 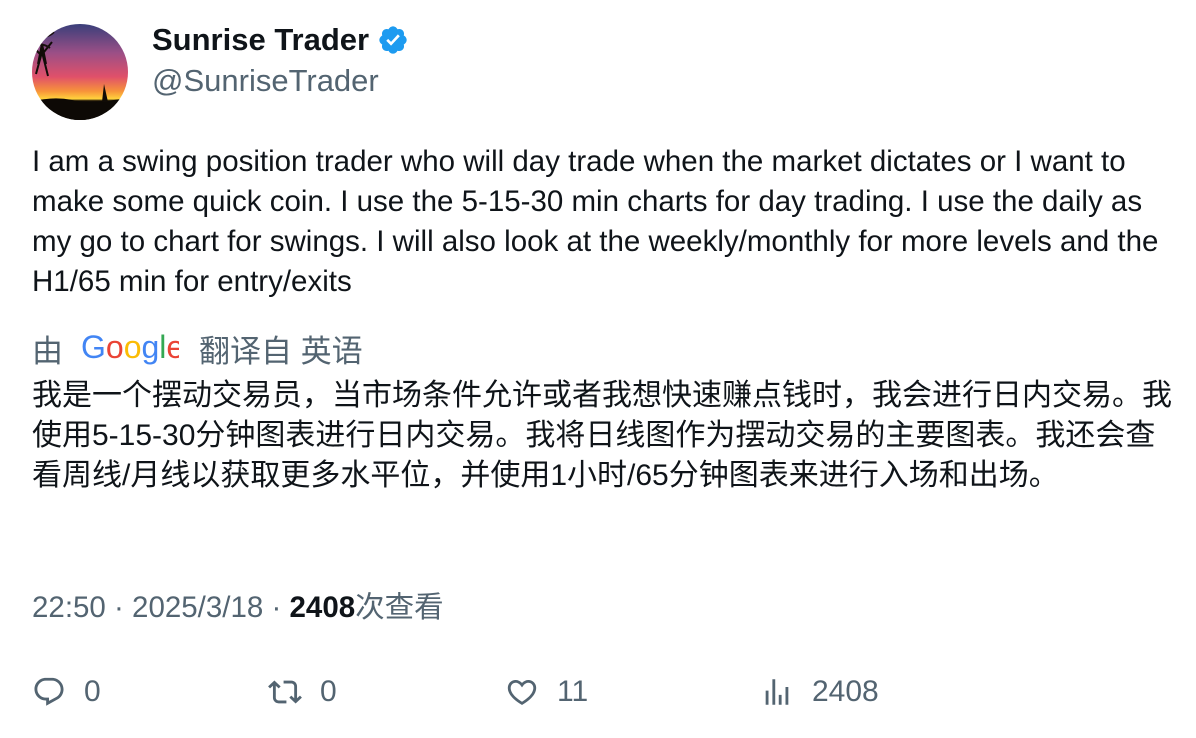 What do you see at coordinates (281, 348) in the screenshot?
I see `translation-source-language: 翻译自 英语` at bounding box center [281, 348].